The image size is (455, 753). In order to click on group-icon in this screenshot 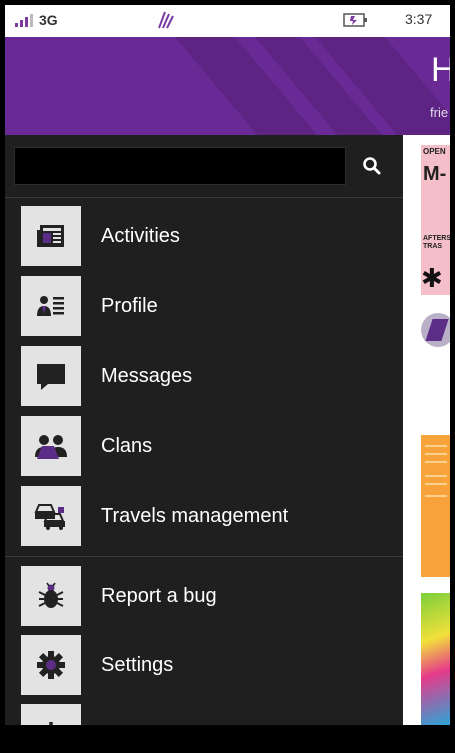, I will do `click(51, 447)`.